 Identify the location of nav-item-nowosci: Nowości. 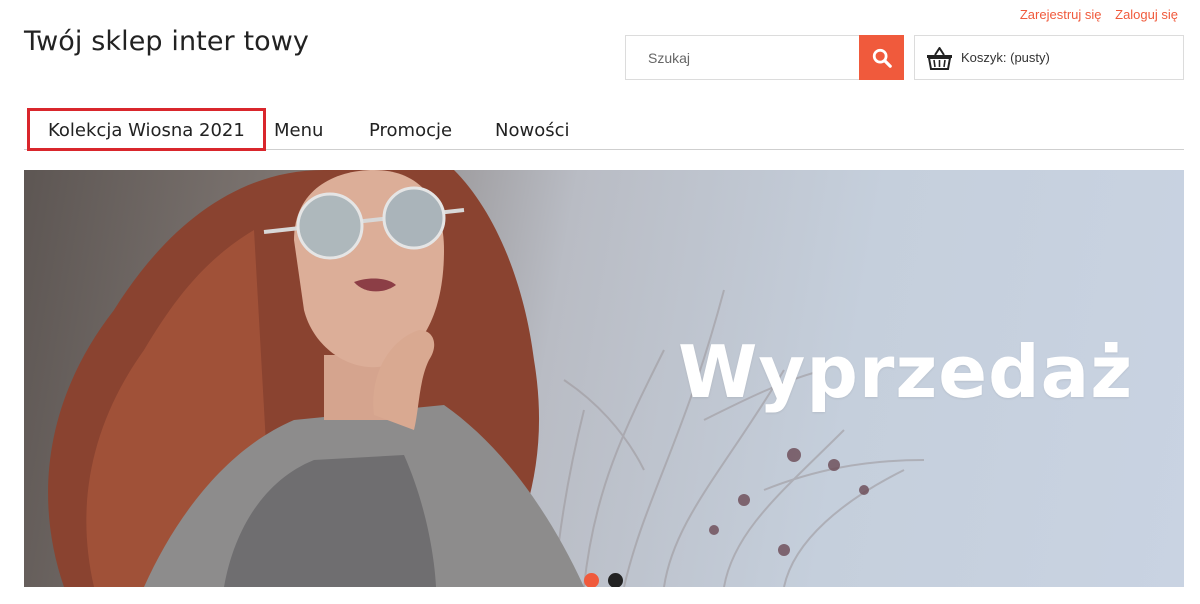
(532, 129).